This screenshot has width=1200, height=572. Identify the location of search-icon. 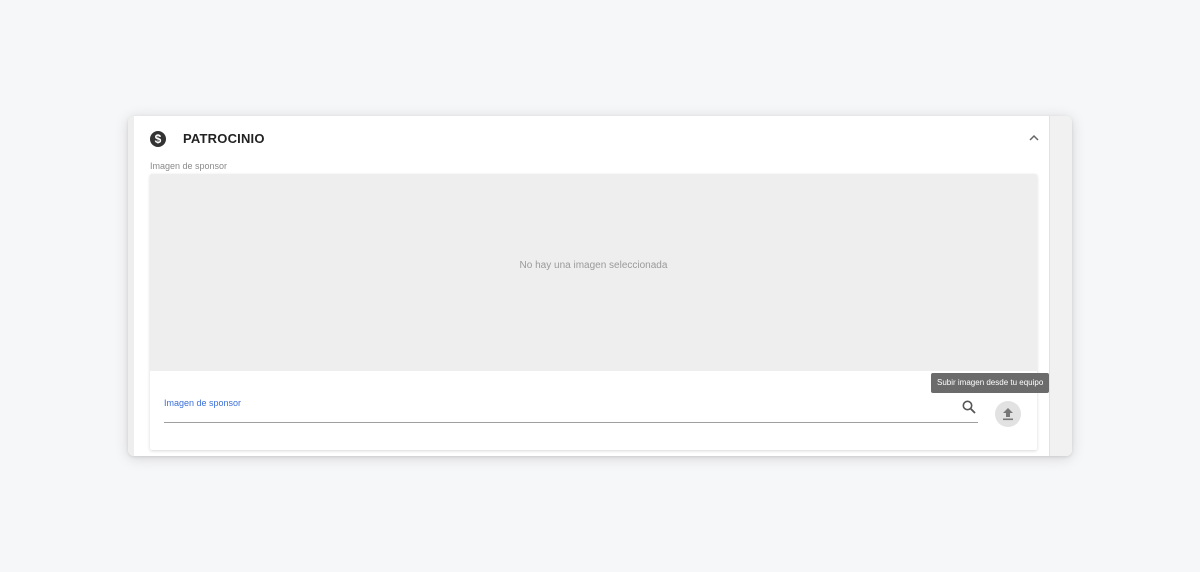
(969, 407).